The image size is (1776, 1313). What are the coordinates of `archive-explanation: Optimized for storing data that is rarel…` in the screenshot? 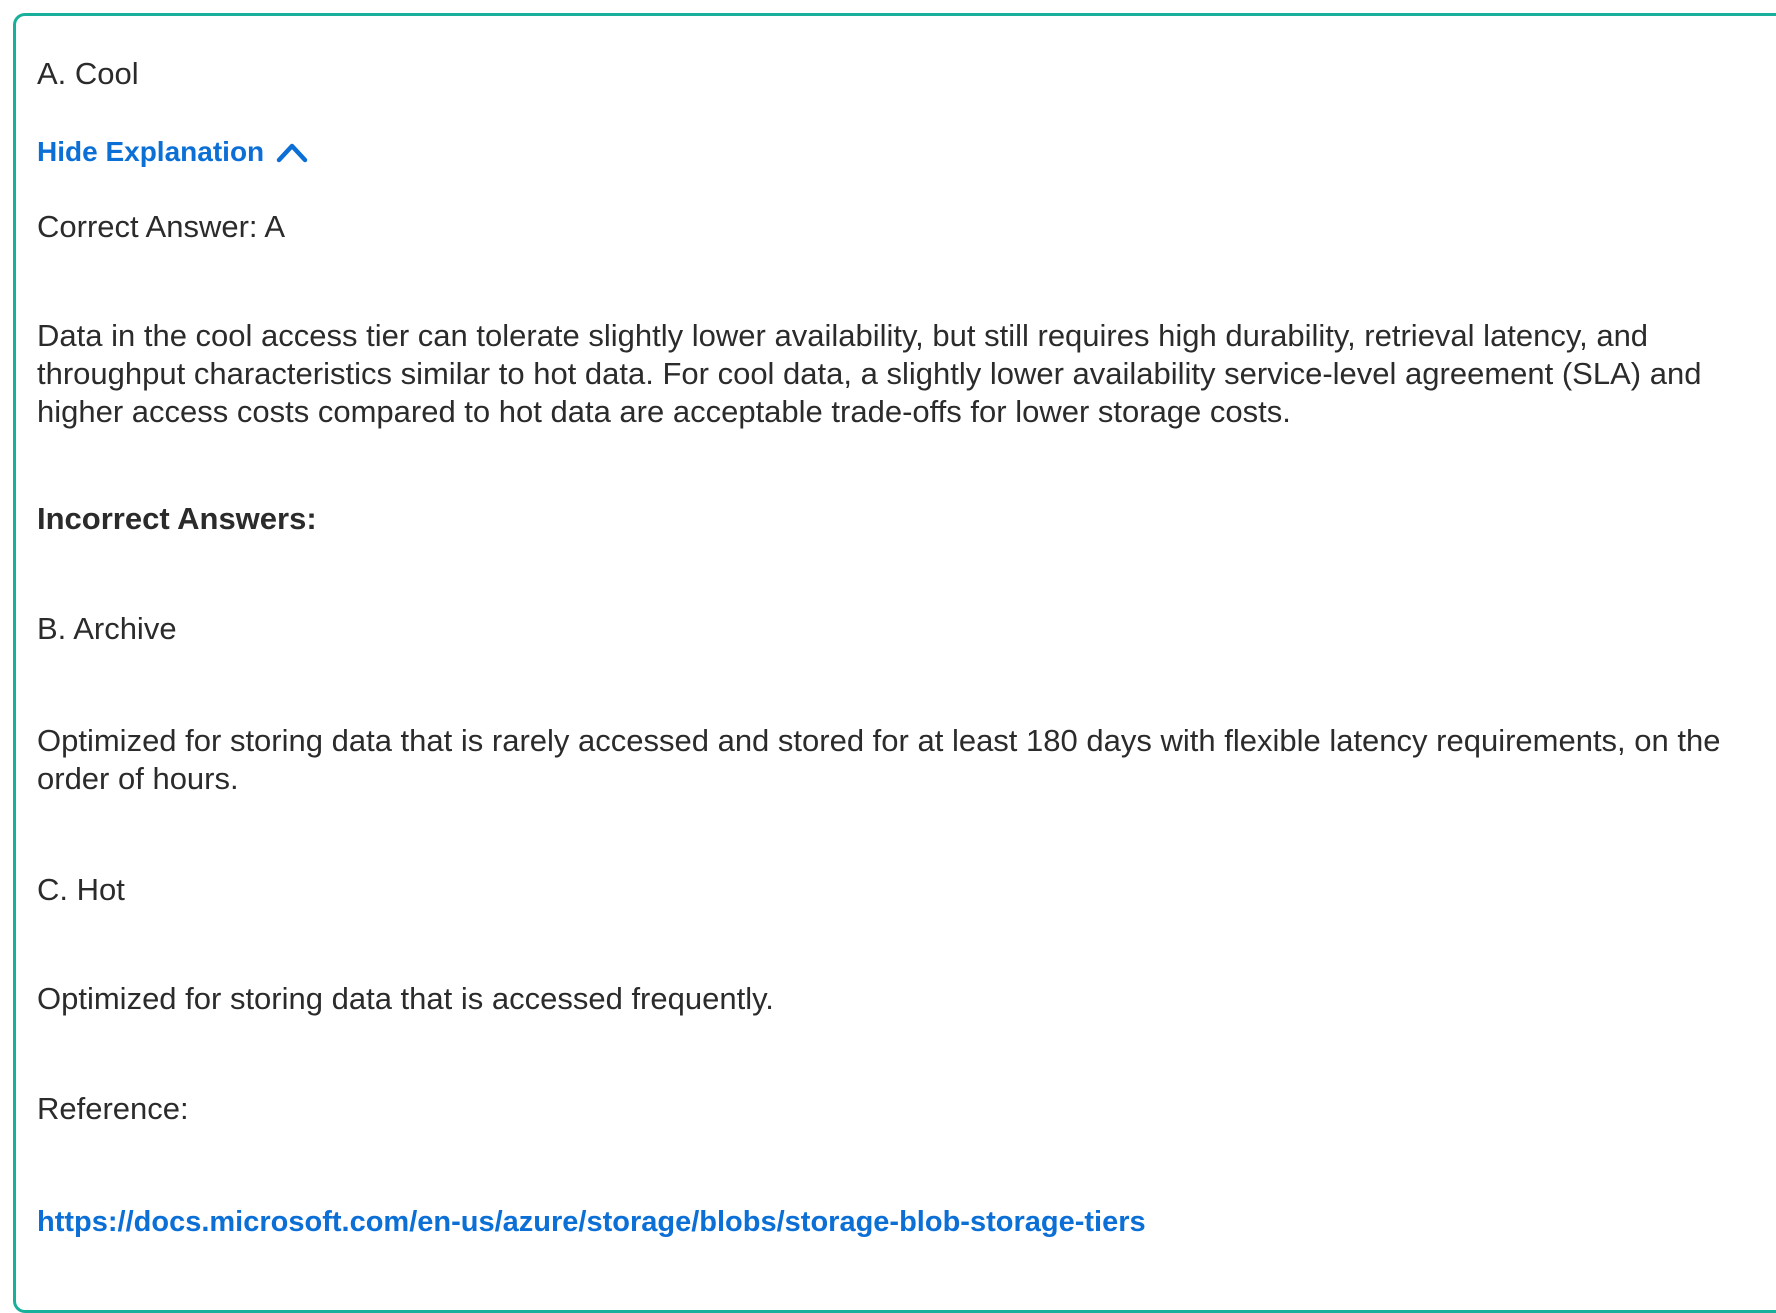 It's located at (879, 759).